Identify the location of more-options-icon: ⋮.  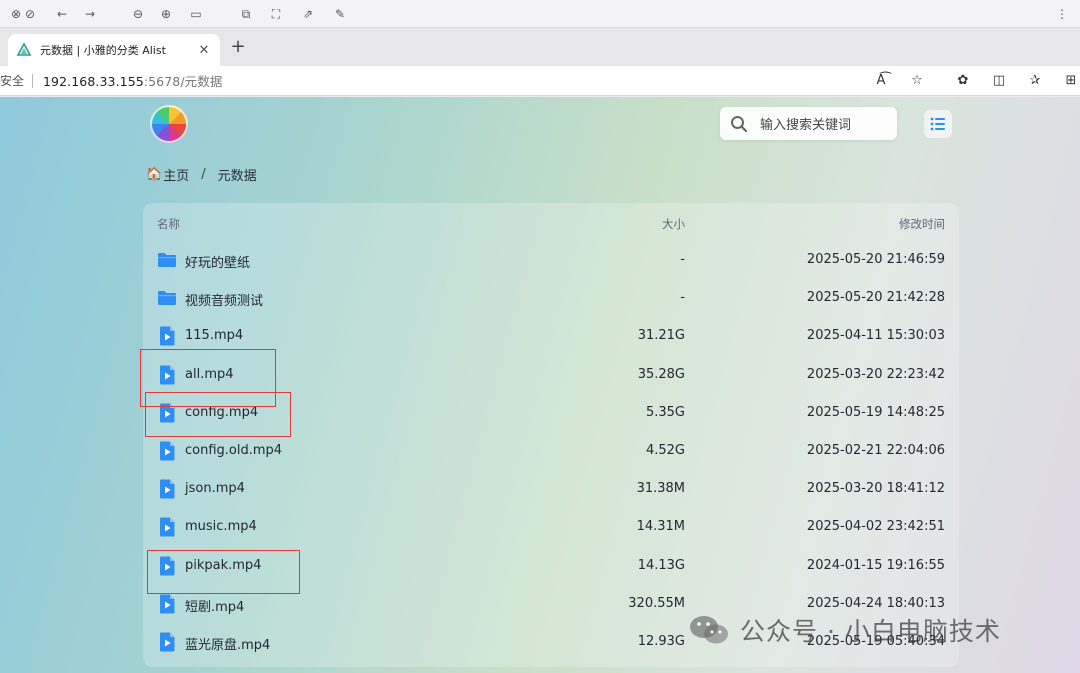
(1062, 14).